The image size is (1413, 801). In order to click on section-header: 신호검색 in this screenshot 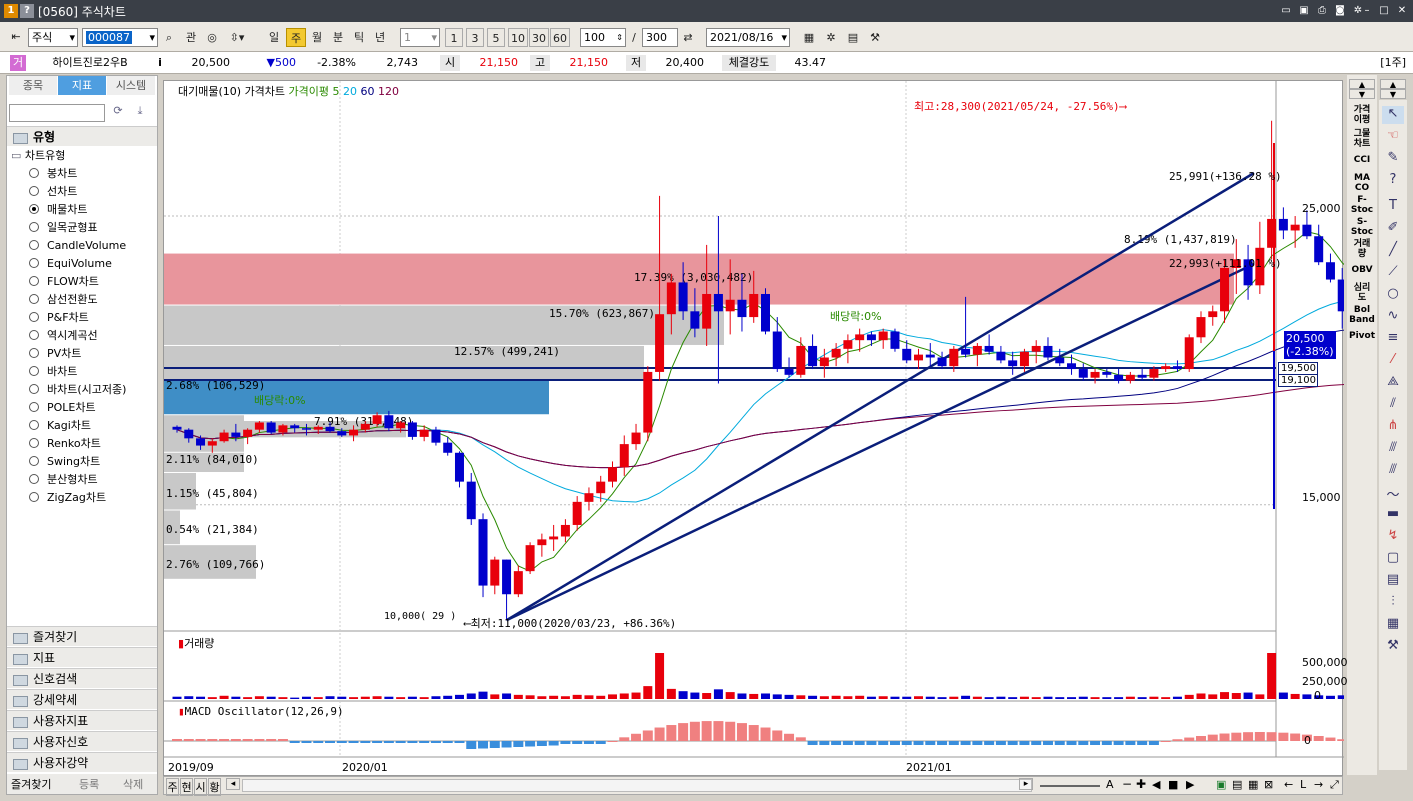, I will do `click(82, 678)`.